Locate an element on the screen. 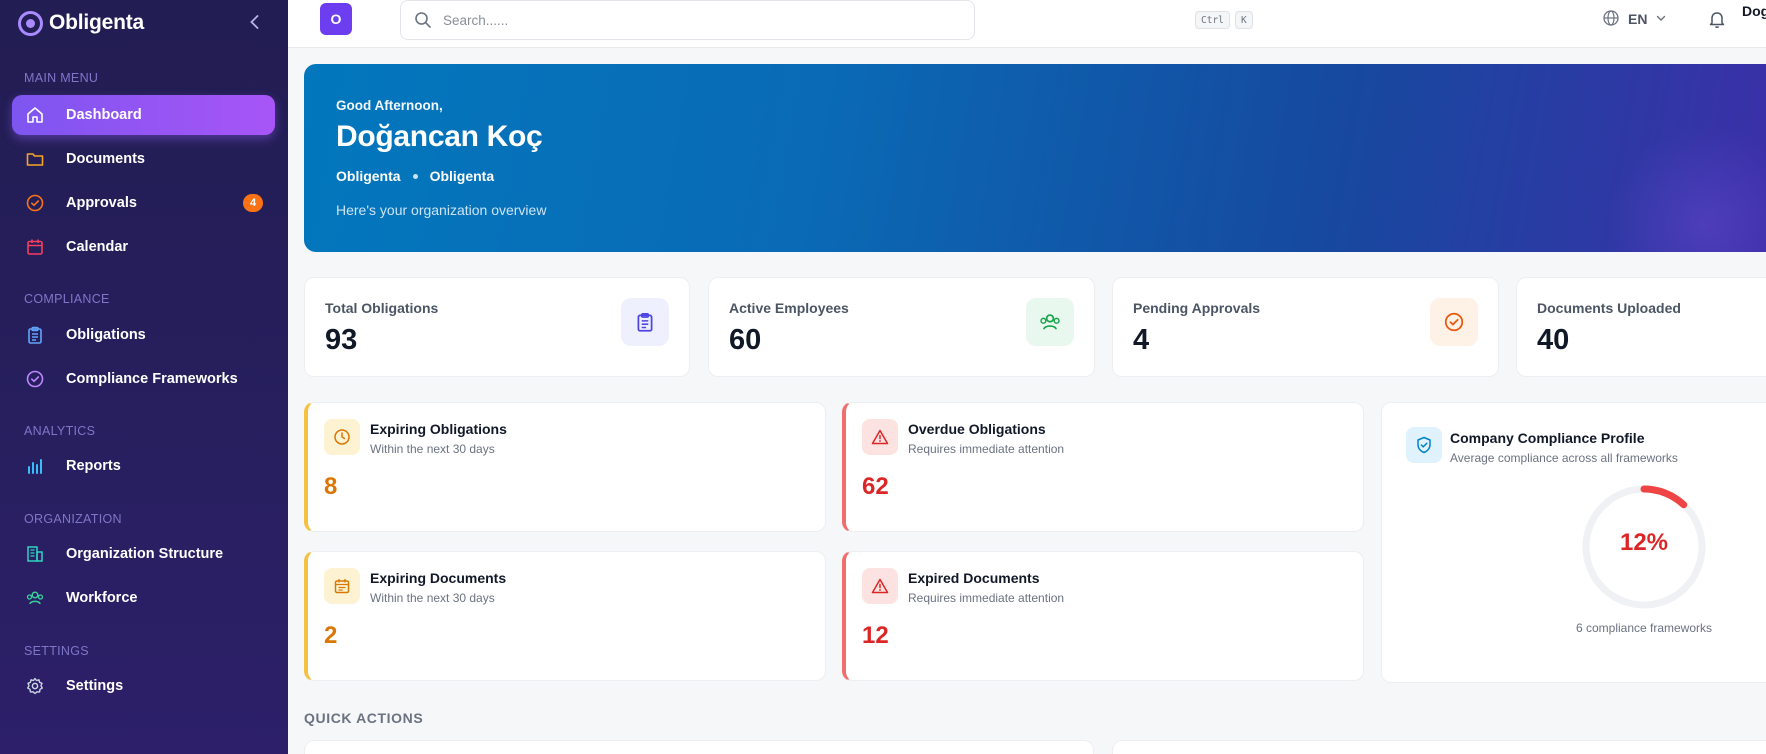  sidebar-item-obligations: Obligations is located at coordinates (143, 335).